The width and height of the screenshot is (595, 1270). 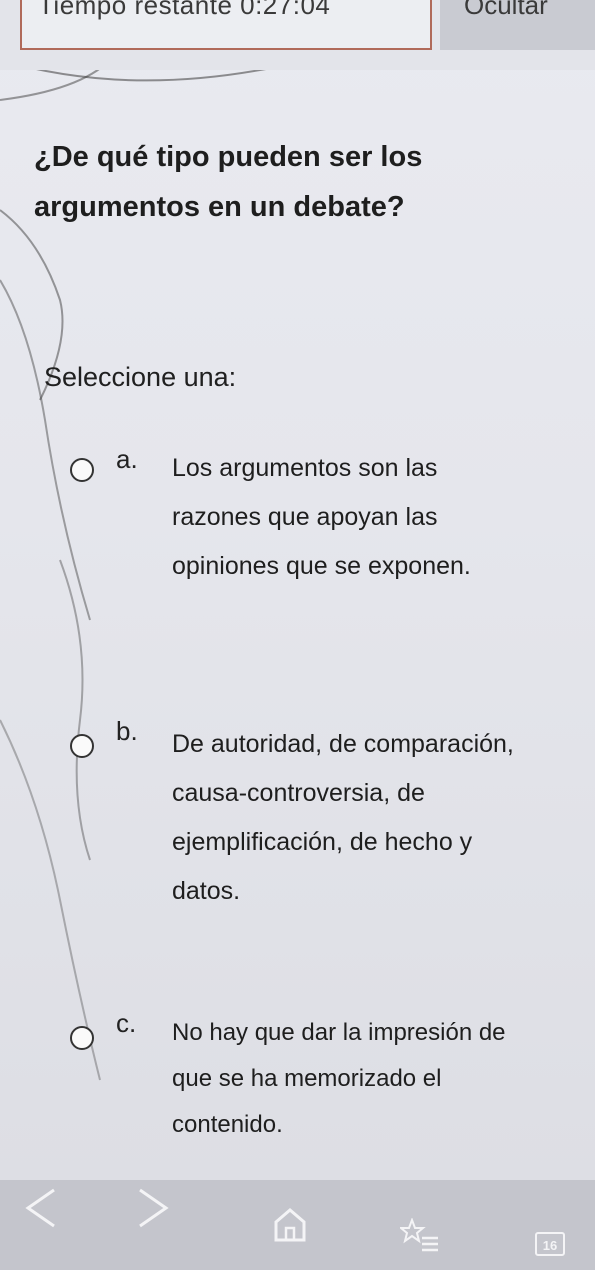 I want to click on radio-option-b, so click(x=82, y=746).